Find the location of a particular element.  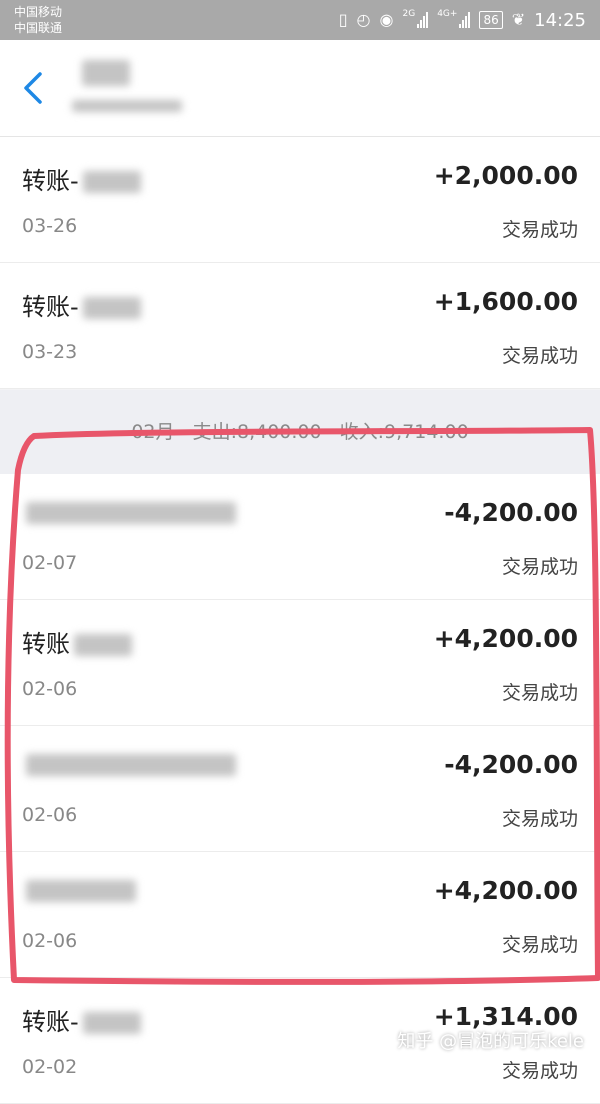

transaction-item: 转账- +1,600.00 03-23 交易成功 is located at coordinates (300, 326).